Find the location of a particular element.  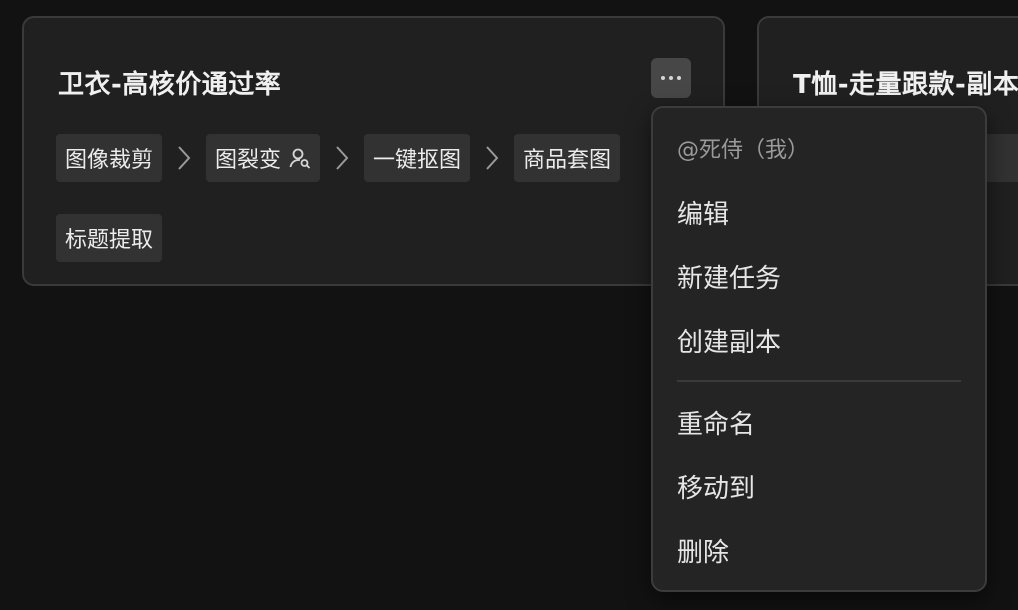

step-chip-image-fission: 图裂变 is located at coordinates (263, 158).